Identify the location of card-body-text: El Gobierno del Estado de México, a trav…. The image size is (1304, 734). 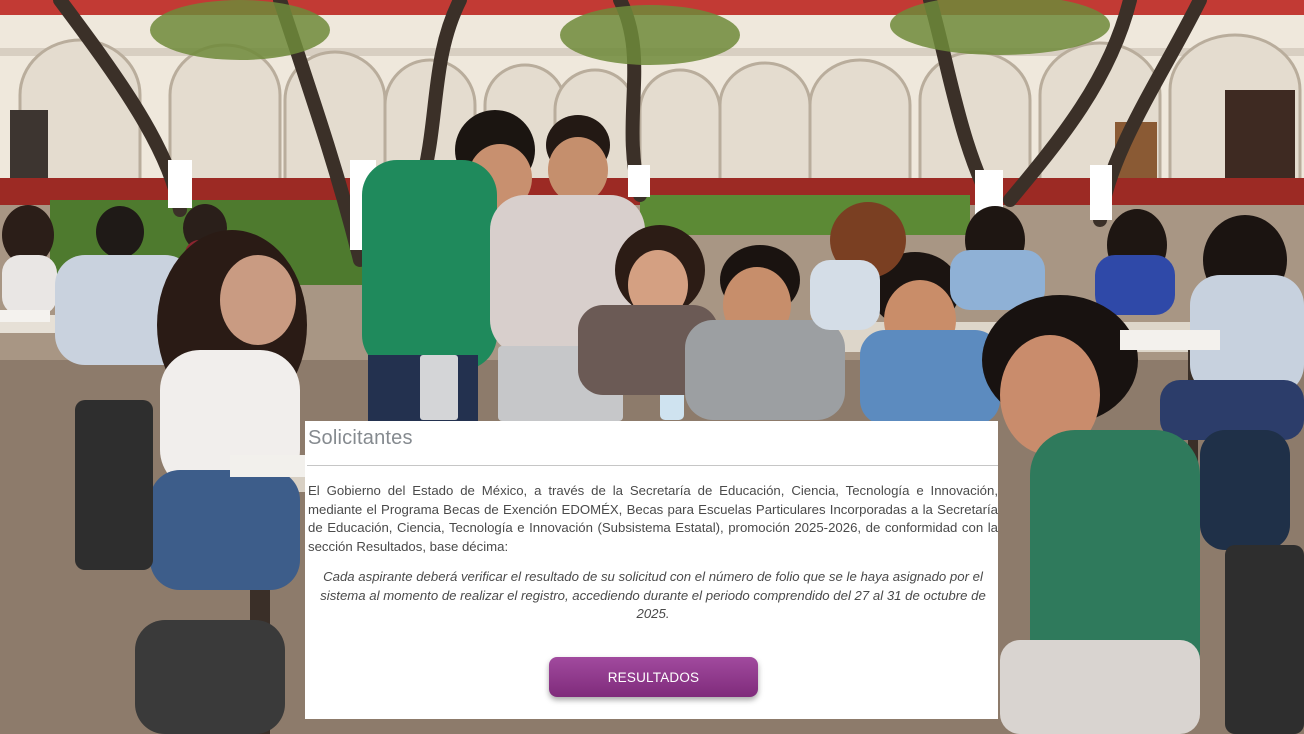
(653, 518).